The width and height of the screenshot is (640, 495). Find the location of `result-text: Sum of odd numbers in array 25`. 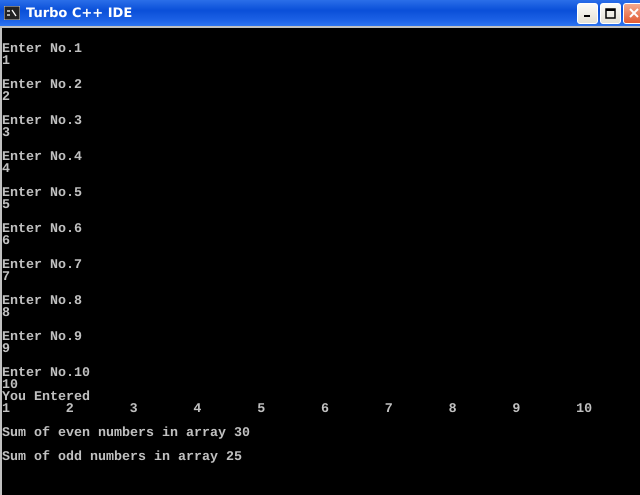

result-text: Sum of odd numbers in array 25 is located at coordinates (122, 458).